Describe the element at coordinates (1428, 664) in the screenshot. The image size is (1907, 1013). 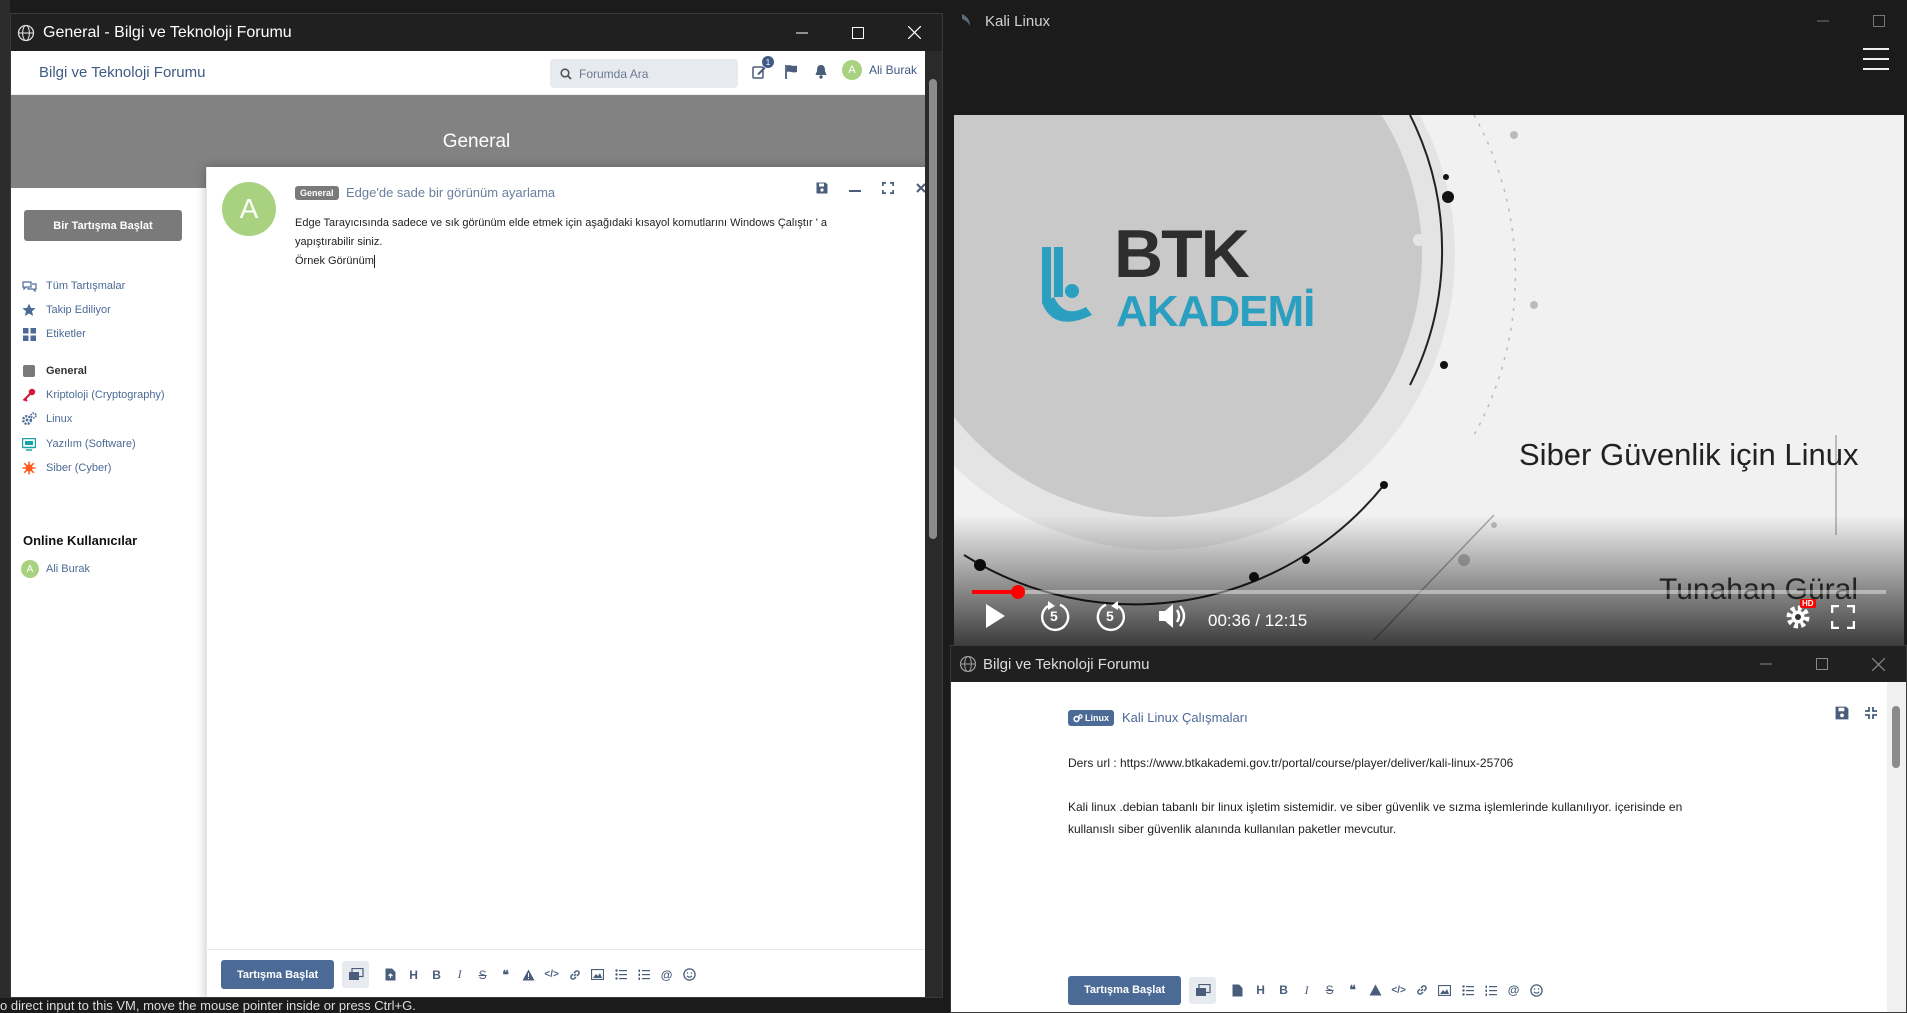
I see `window-titlebar: Bilgi ve Teknoloji Forumu` at that location.